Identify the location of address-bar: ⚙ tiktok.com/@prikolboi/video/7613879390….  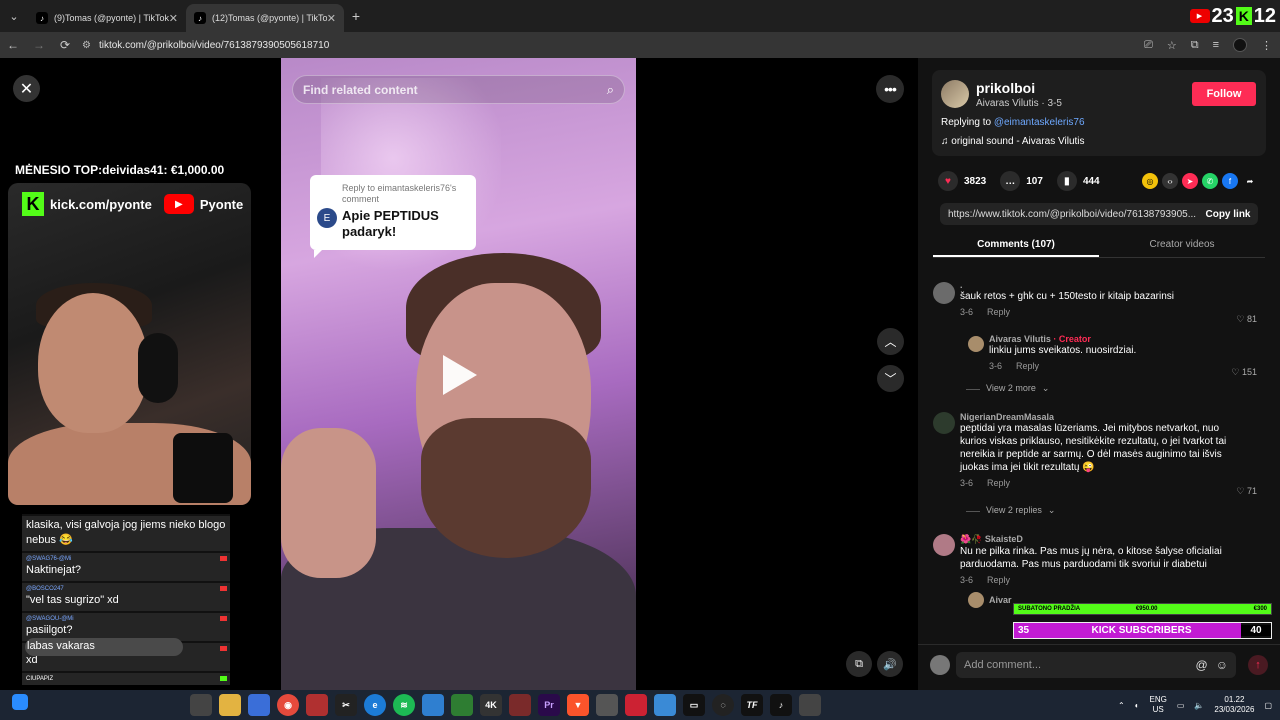
(205, 45).